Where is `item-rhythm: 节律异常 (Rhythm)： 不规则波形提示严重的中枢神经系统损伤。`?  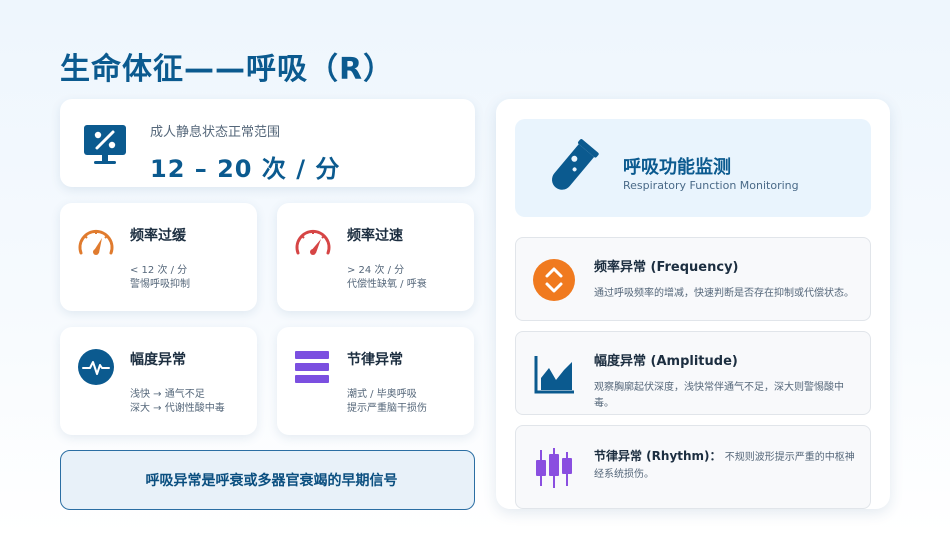
item-rhythm: 节律异常 (Rhythm)： 不规则波形提示严重的中枢神经系统损伤。 is located at coordinates (693, 467).